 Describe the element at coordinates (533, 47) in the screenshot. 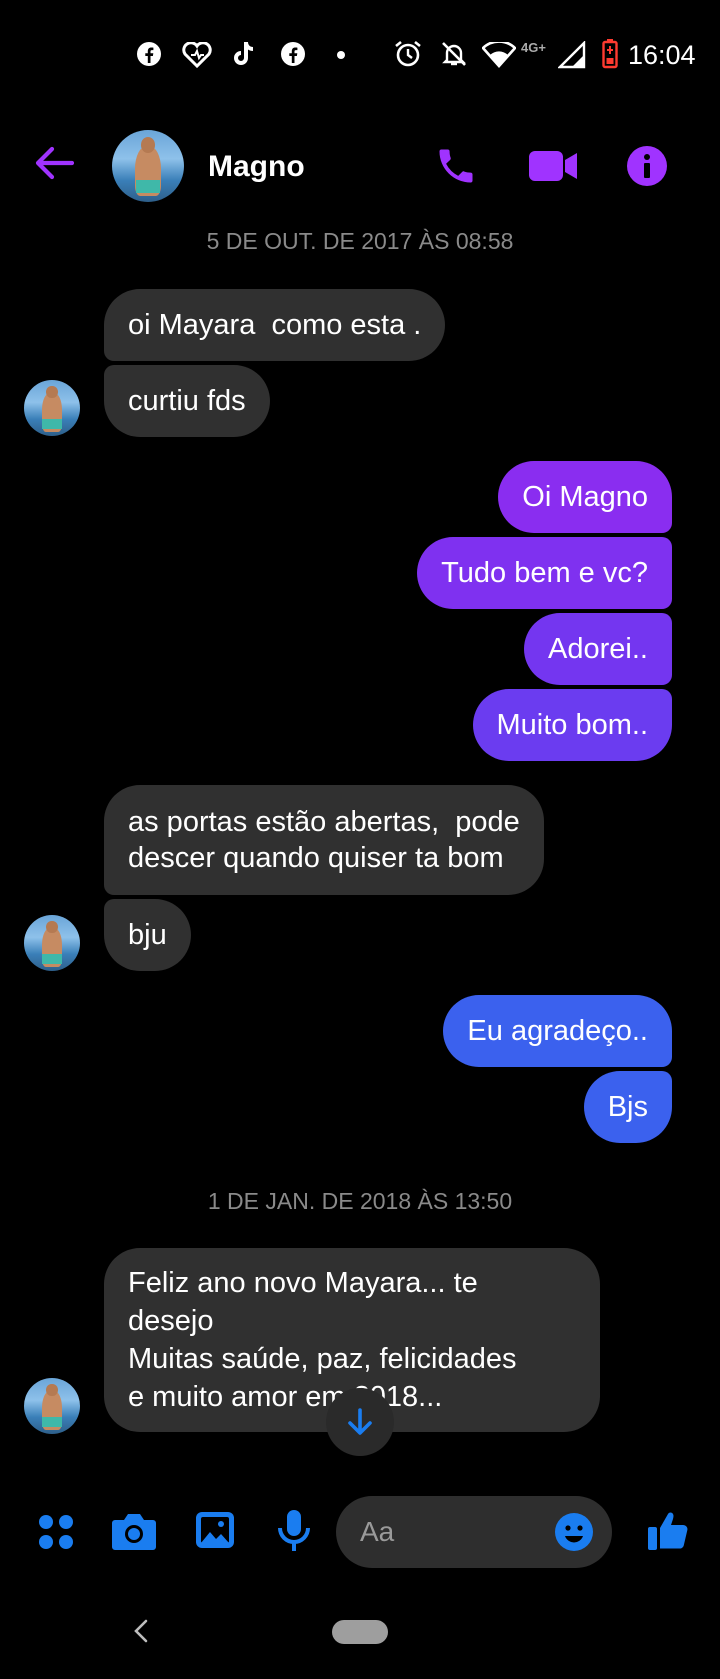

I see `network-type: 4G+` at that location.